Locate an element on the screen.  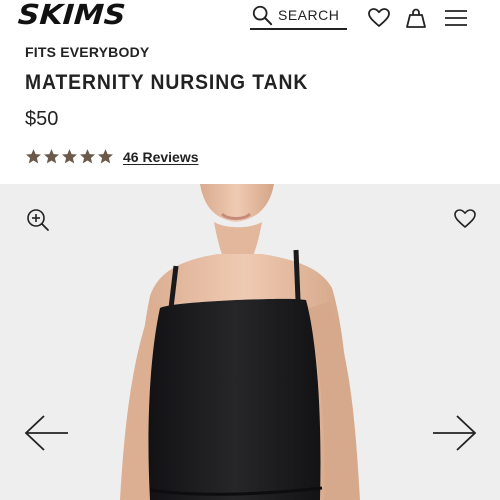
product-rating: 46 Reviews is located at coordinates (112, 156).